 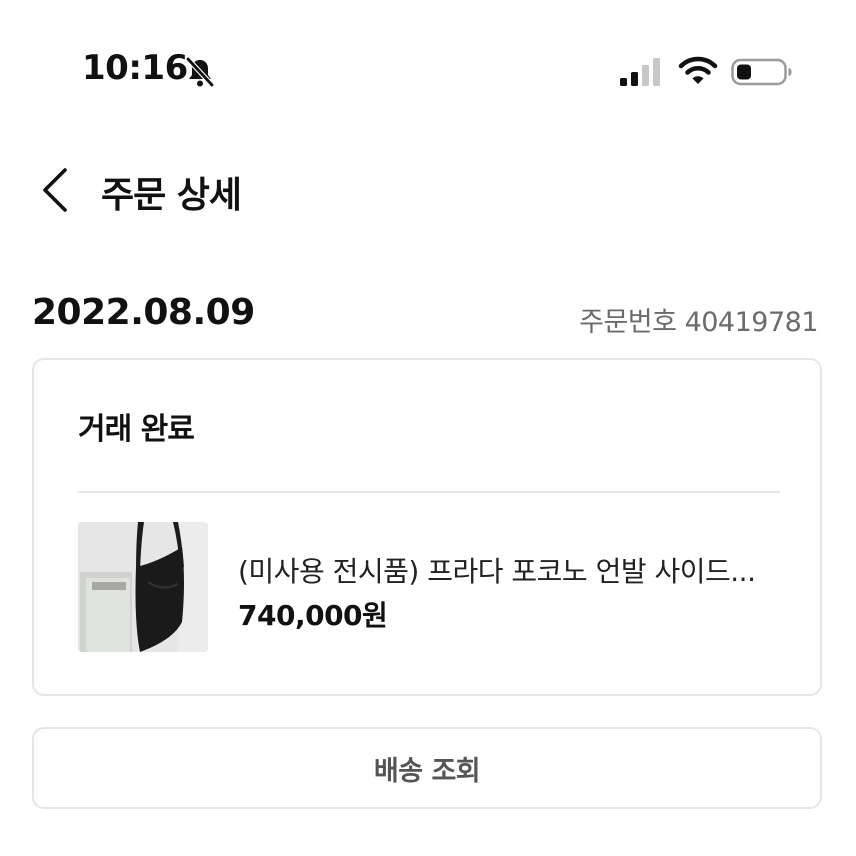 I want to click on card-divider, so click(x=429, y=492).